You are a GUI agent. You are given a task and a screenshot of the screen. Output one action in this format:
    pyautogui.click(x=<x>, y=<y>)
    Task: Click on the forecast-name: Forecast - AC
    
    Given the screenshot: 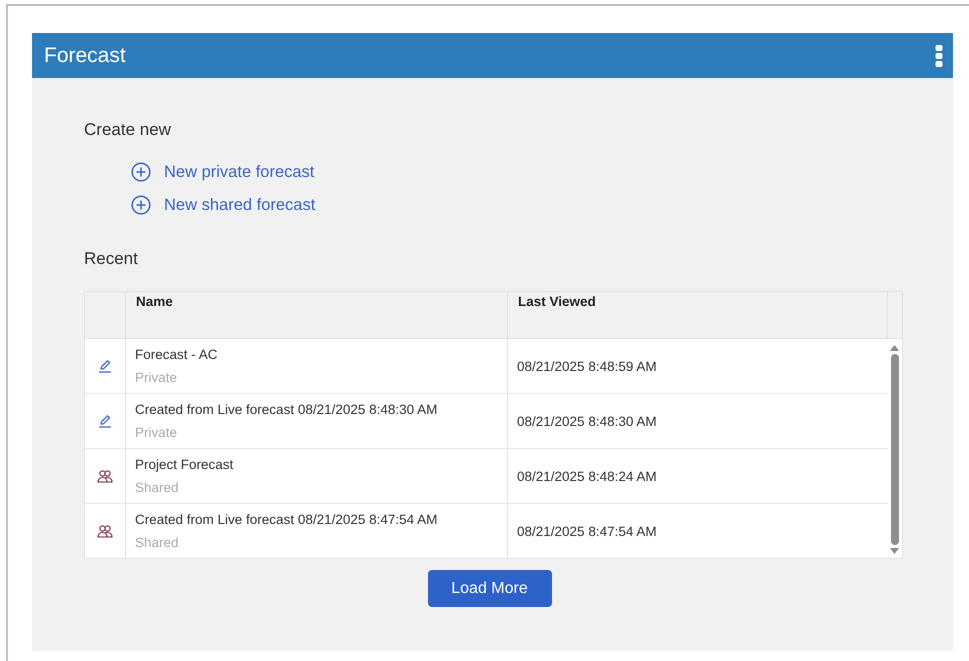 What is the action you would take?
    pyautogui.click(x=316, y=354)
    